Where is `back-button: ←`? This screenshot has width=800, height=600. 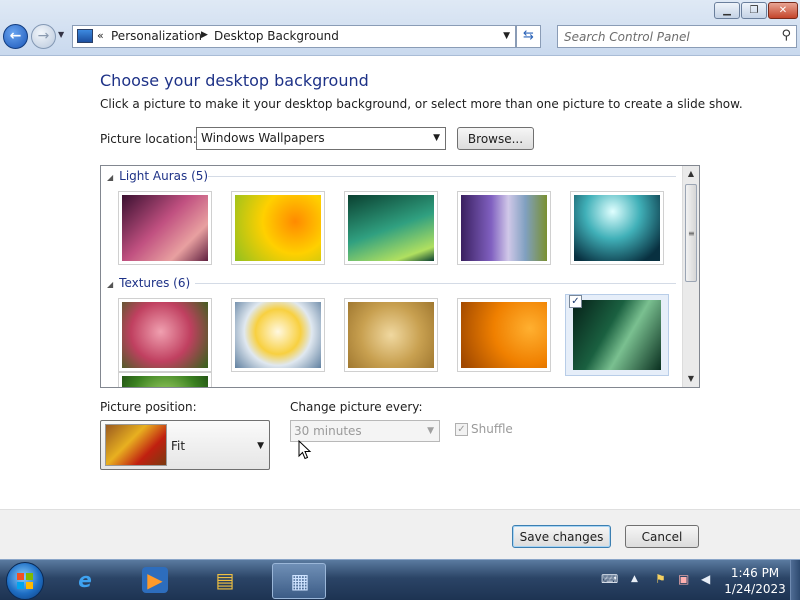 back-button: ← is located at coordinates (15, 36).